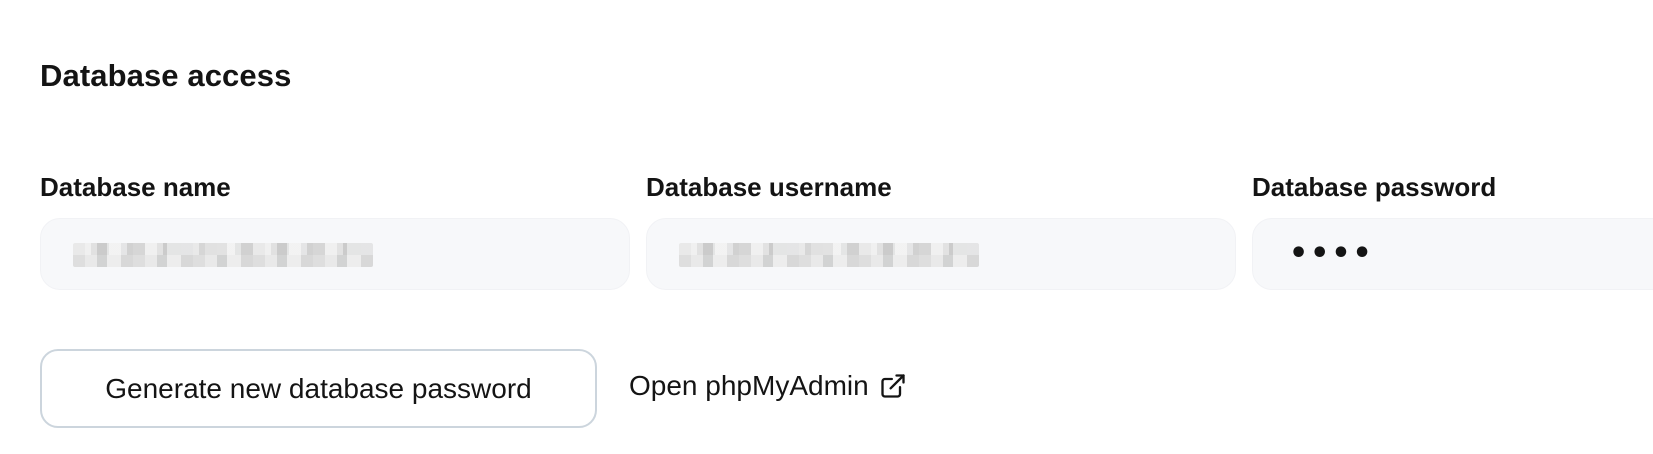 The image size is (1653, 454). I want to click on open-phpmyadmin-link: Open phpMyAdmin, so click(768, 386).